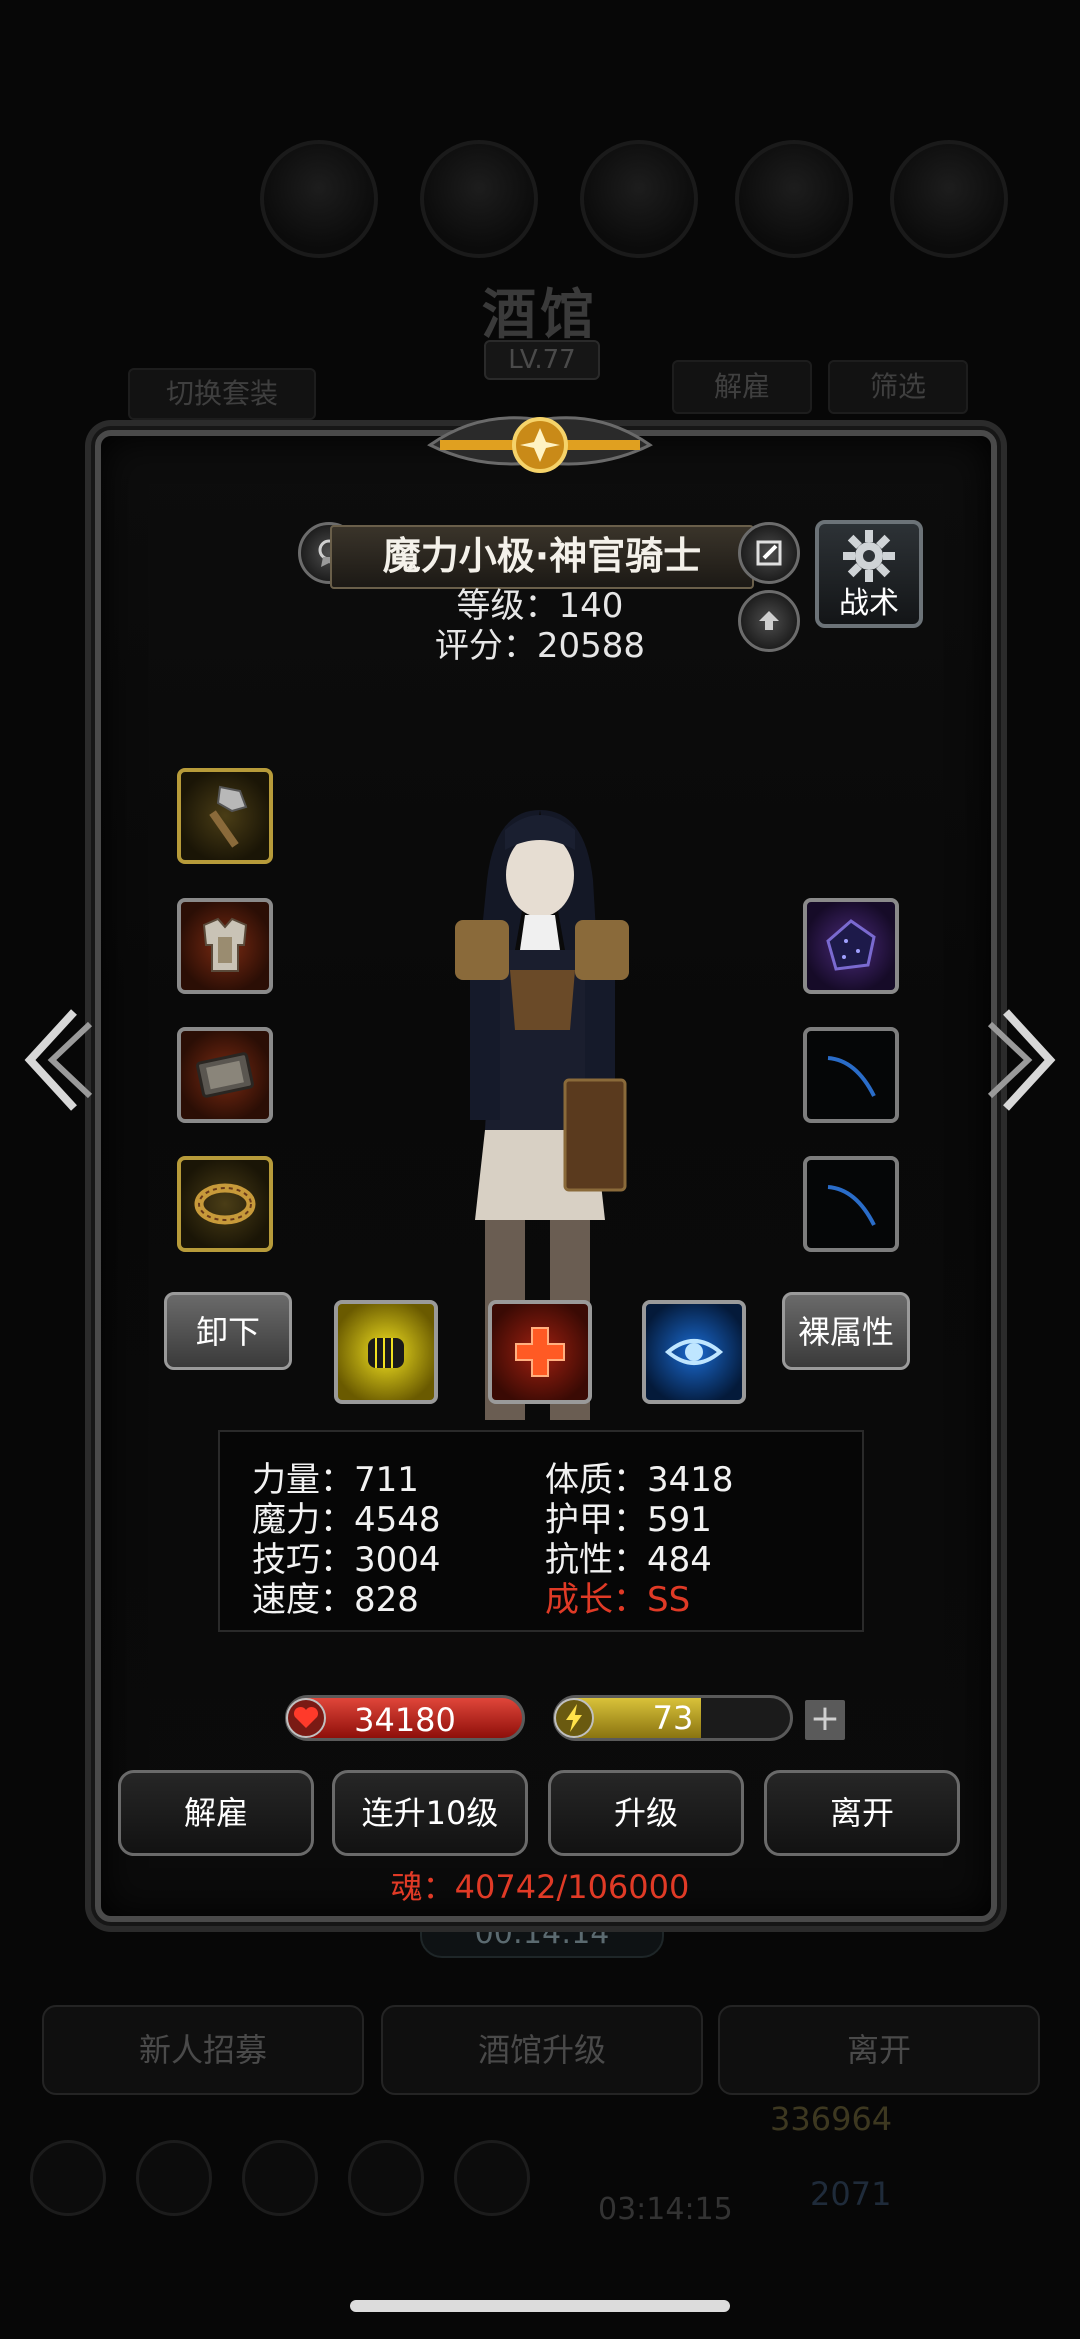 Image resolution: width=1080 pixels, height=2339 pixels. Describe the element at coordinates (898, 387) in the screenshot. I see `filter-button: 筛选` at that location.